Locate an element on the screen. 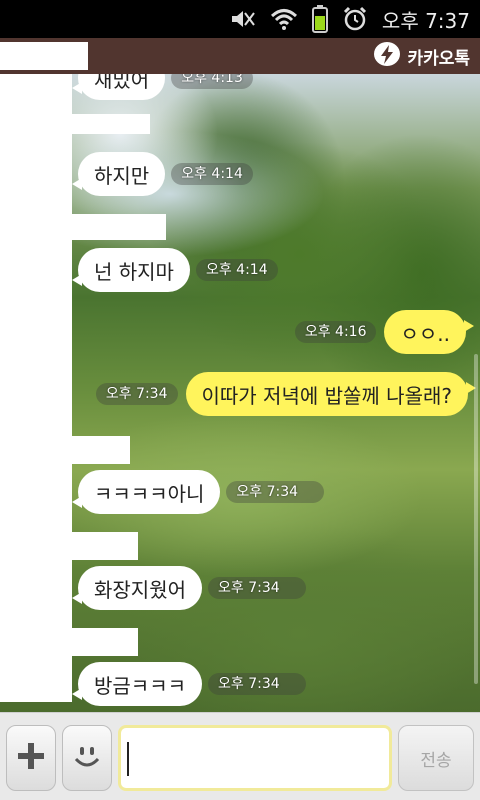  message-bubble: 넌 하지마 is located at coordinates (131, 270).